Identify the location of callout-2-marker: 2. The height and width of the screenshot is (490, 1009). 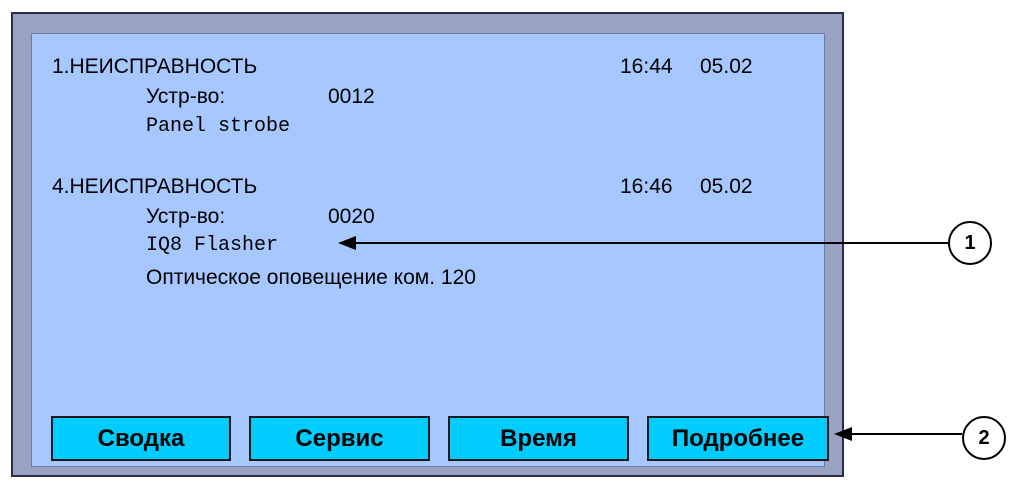
(984, 438).